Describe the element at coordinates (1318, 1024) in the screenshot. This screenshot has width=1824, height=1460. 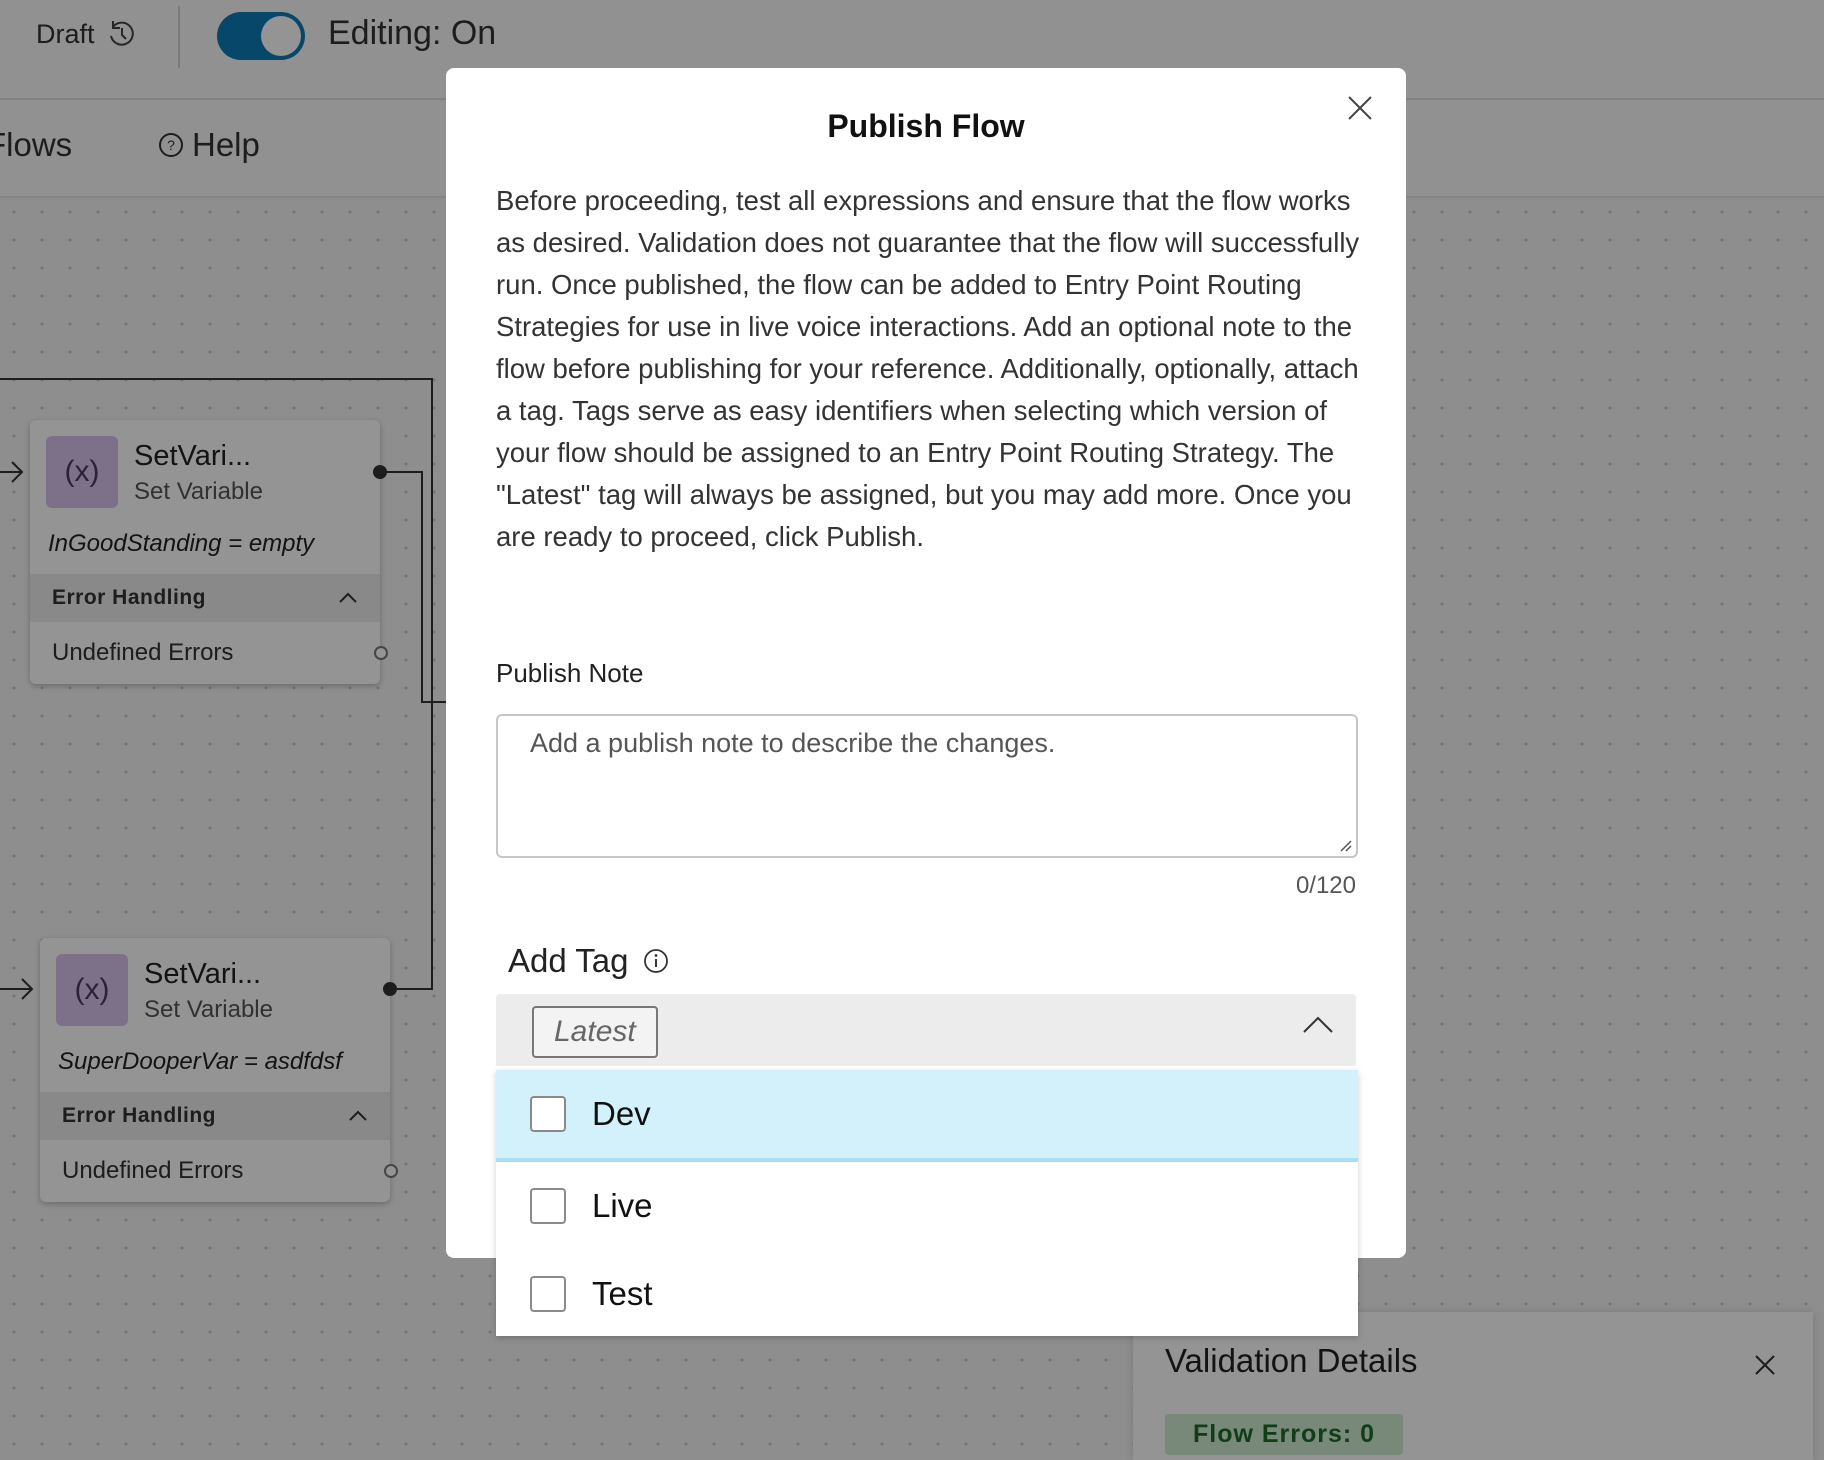
I see `chevron-up-icon` at that location.